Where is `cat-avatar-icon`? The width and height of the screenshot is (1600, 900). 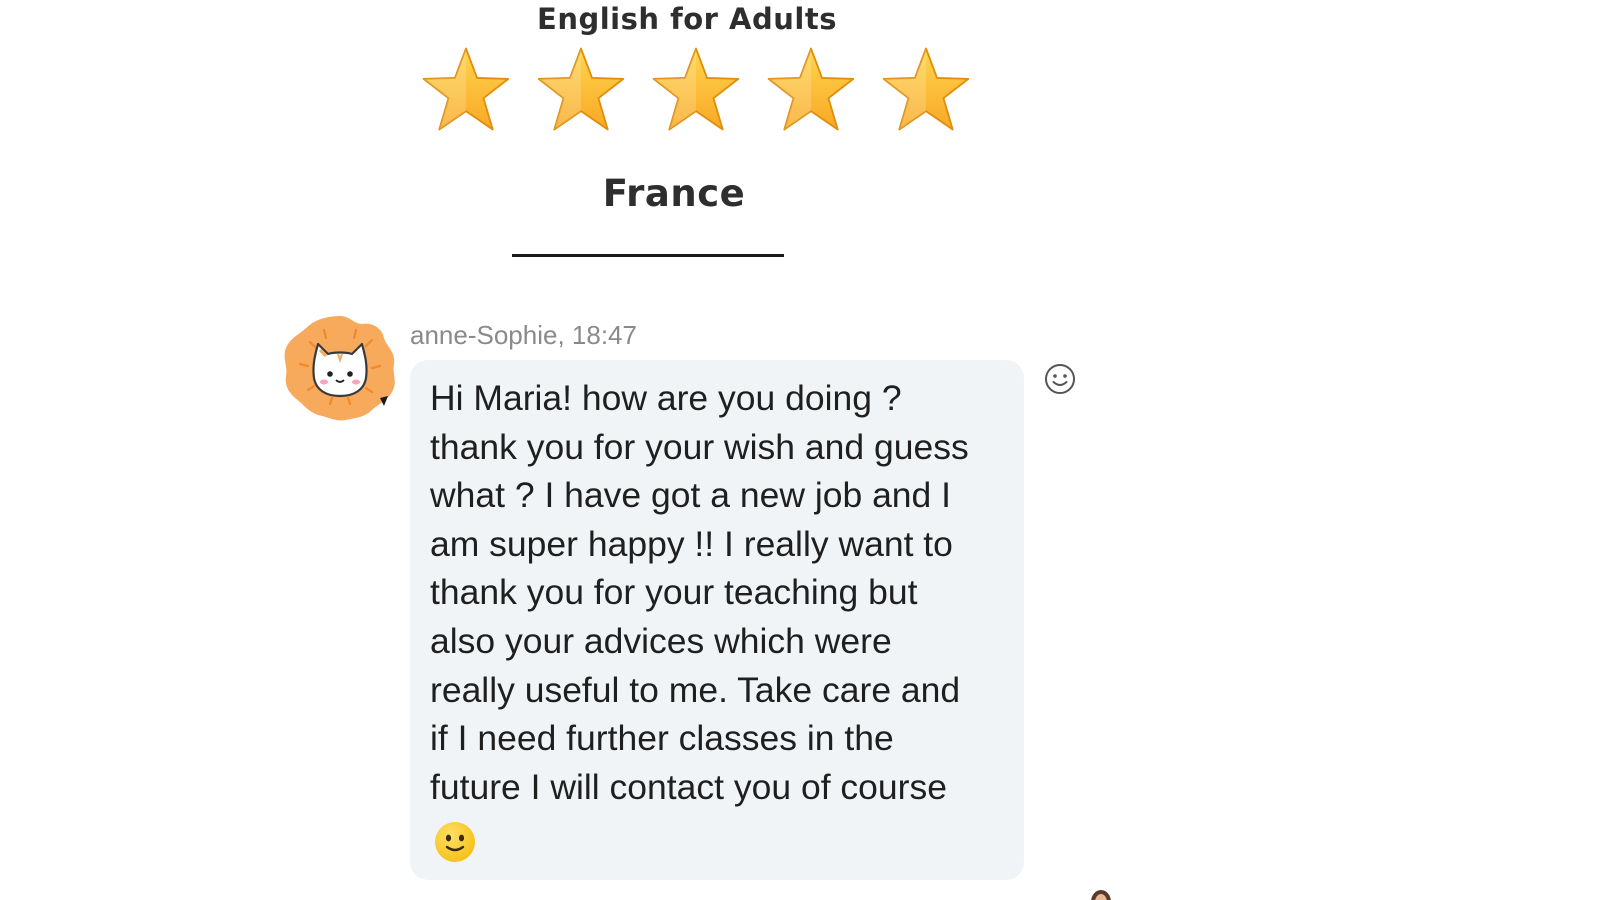 cat-avatar-icon is located at coordinates (340, 368).